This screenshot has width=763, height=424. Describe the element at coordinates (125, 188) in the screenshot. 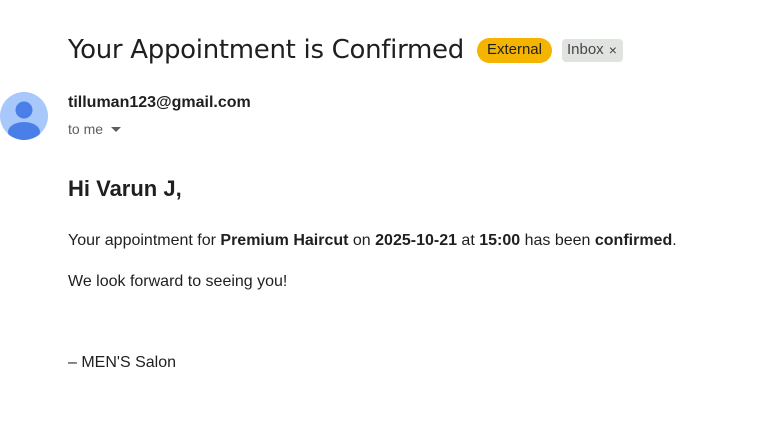

I see `email-greeting: Hi Varun J,` at that location.